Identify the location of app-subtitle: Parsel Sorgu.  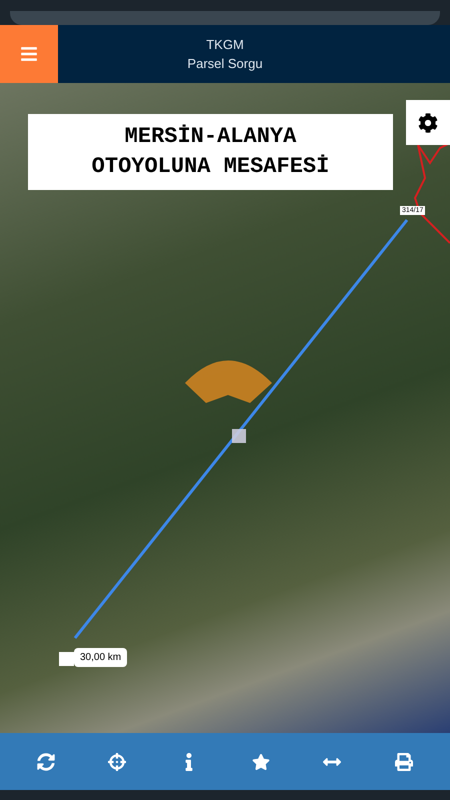
(225, 63).